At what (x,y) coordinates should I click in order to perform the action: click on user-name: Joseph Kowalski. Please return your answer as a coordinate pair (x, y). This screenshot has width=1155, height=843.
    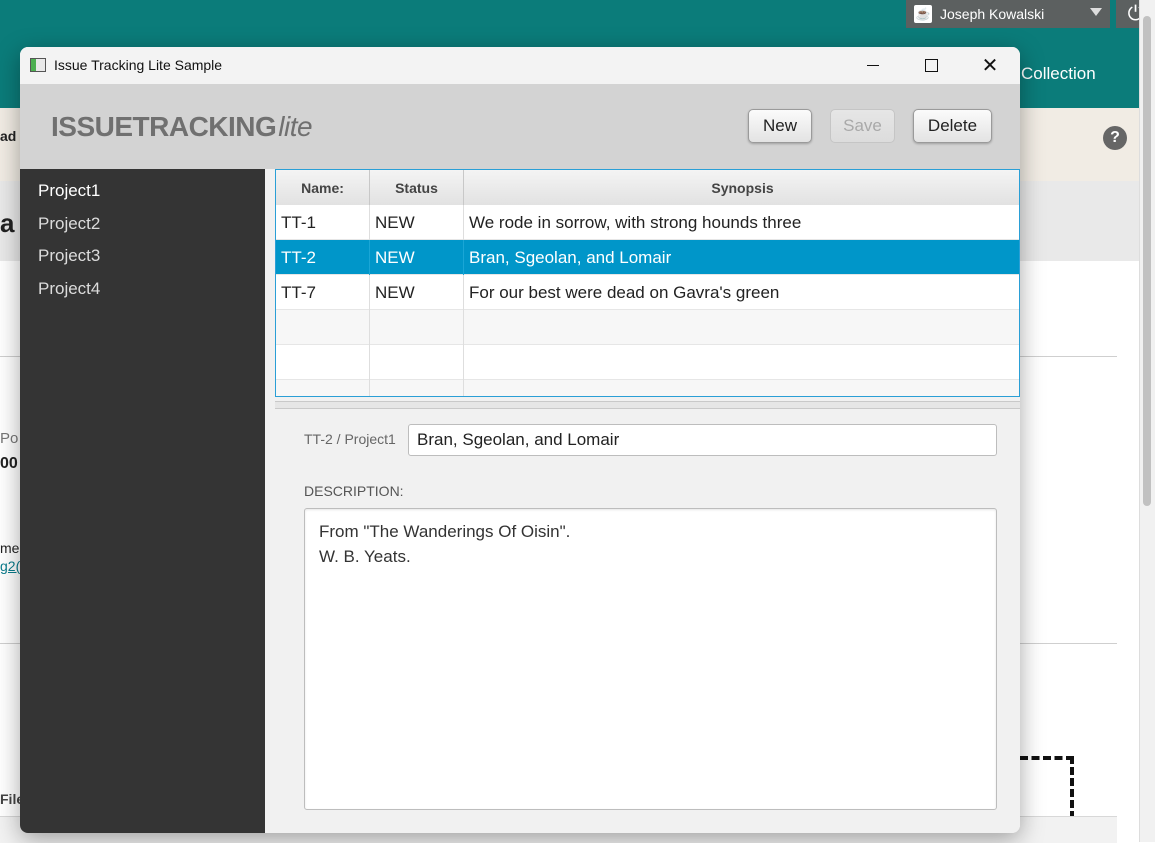
    Looking at the image, I should click on (992, 14).